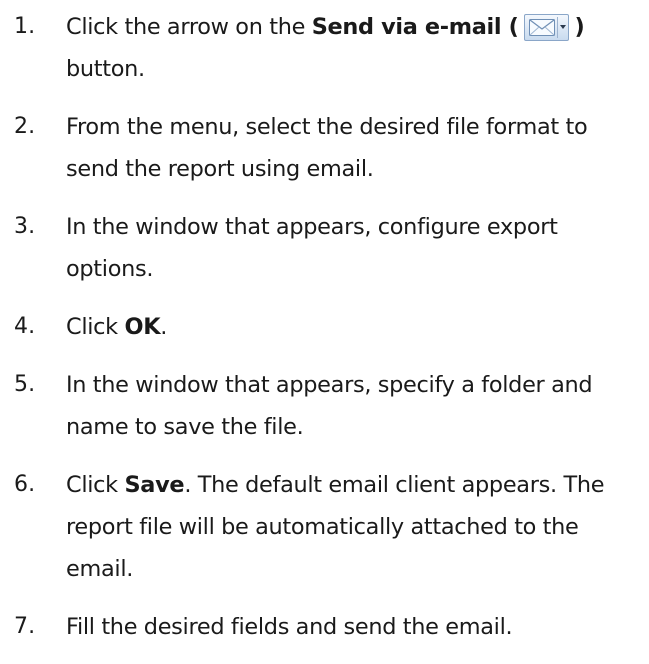 The width and height of the screenshot is (649, 664). What do you see at coordinates (25, 626) in the screenshot?
I see `step-number: 7.` at bounding box center [25, 626].